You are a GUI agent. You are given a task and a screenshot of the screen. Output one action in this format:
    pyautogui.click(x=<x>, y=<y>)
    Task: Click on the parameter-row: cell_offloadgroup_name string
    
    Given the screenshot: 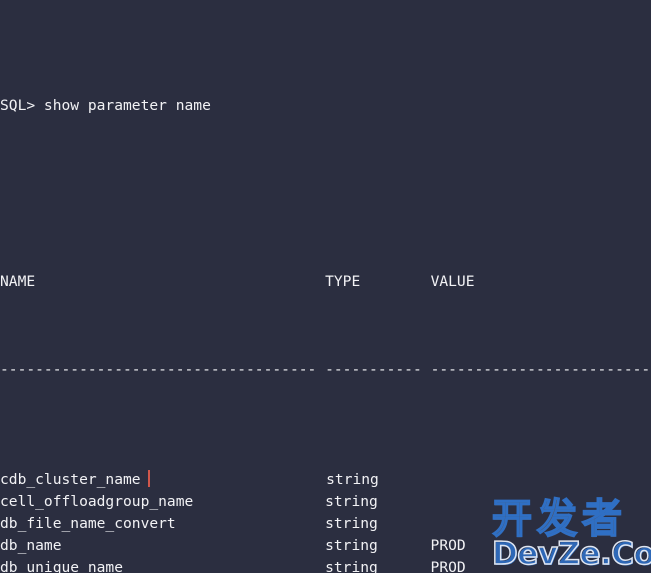 What is the action you would take?
    pyautogui.click(x=325, y=502)
    